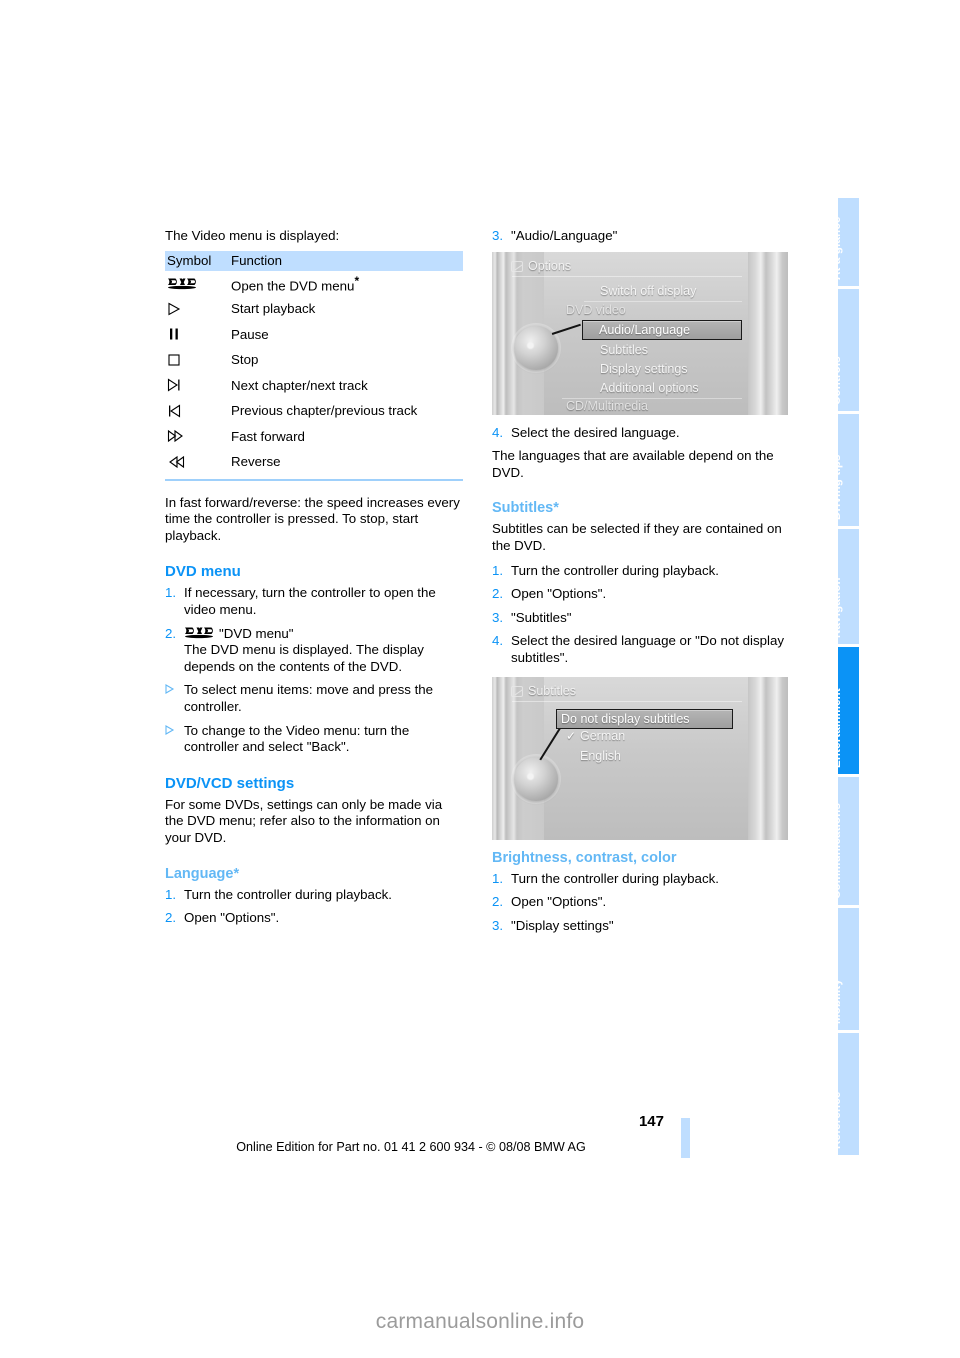  I want to click on page-number: 147, so click(651, 1121).